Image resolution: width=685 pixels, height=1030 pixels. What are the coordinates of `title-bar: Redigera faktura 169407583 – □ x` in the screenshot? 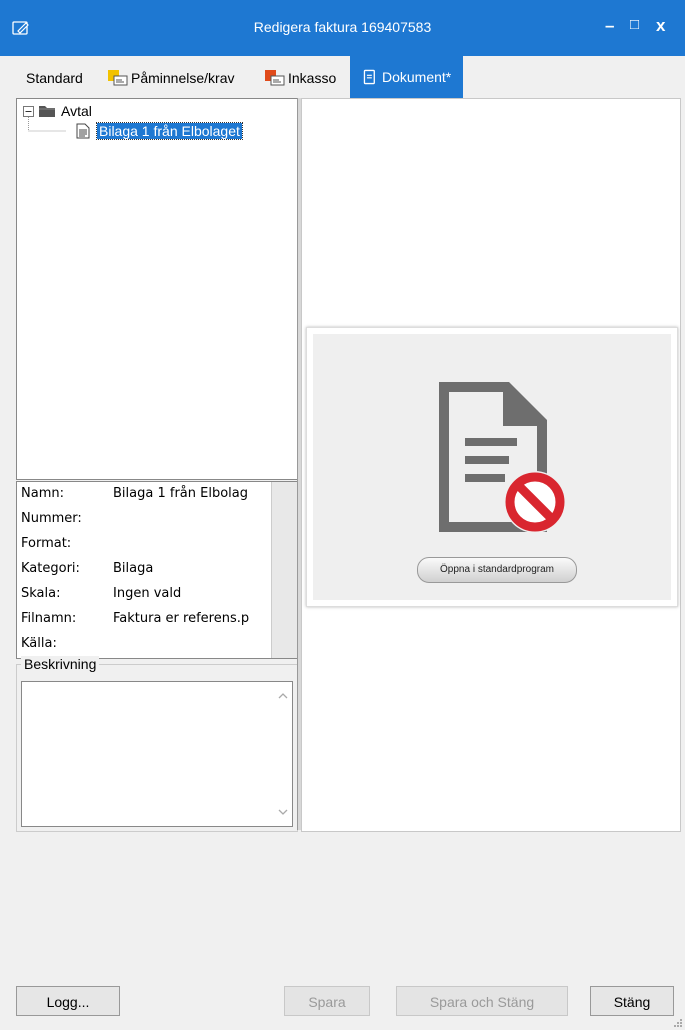 It's located at (342, 28).